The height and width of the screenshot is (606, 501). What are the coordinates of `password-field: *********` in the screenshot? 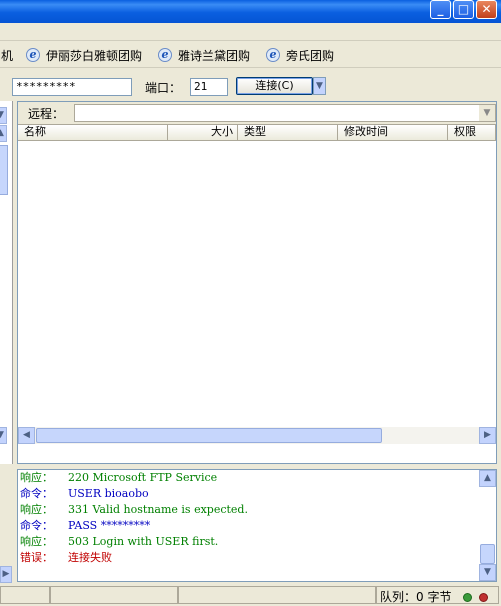 It's located at (72, 87).